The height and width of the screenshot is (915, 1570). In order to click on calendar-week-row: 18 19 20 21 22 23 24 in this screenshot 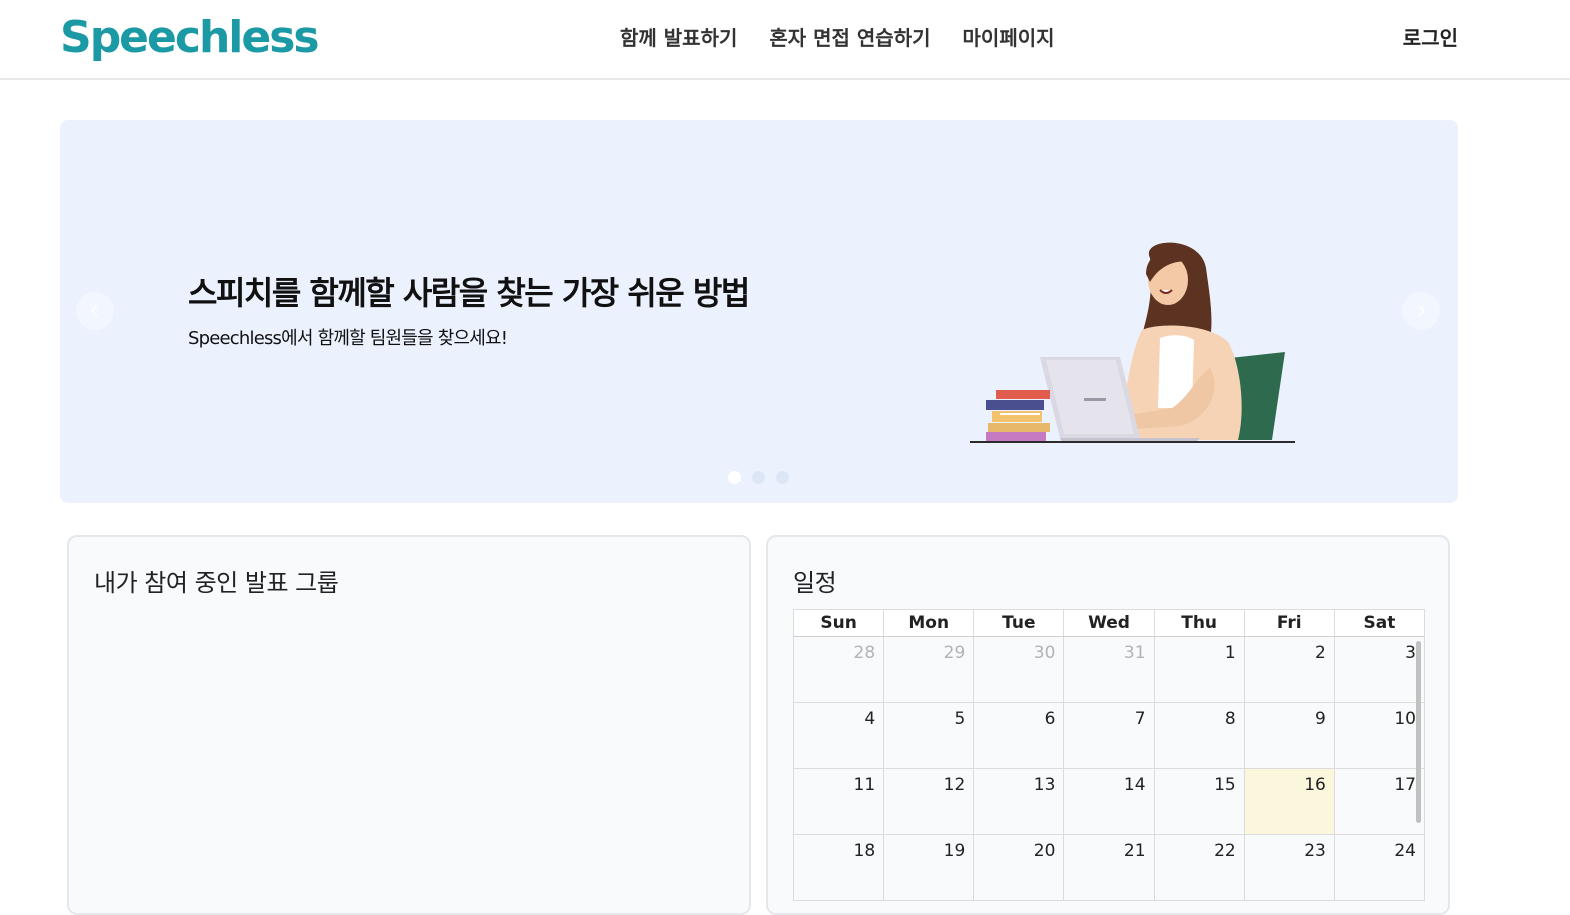, I will do `click(1109, 868)`.